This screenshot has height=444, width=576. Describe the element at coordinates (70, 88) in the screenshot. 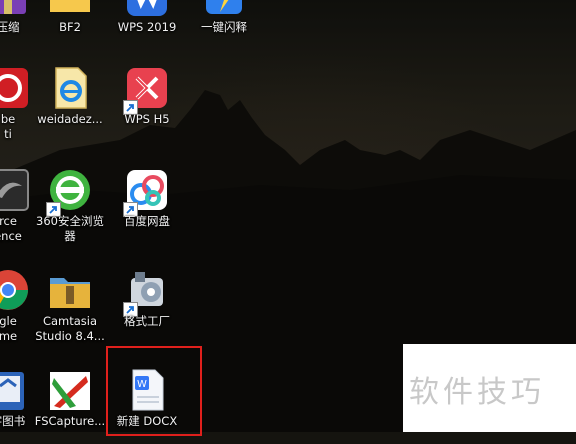

I see `ie-file-icon` at that location.